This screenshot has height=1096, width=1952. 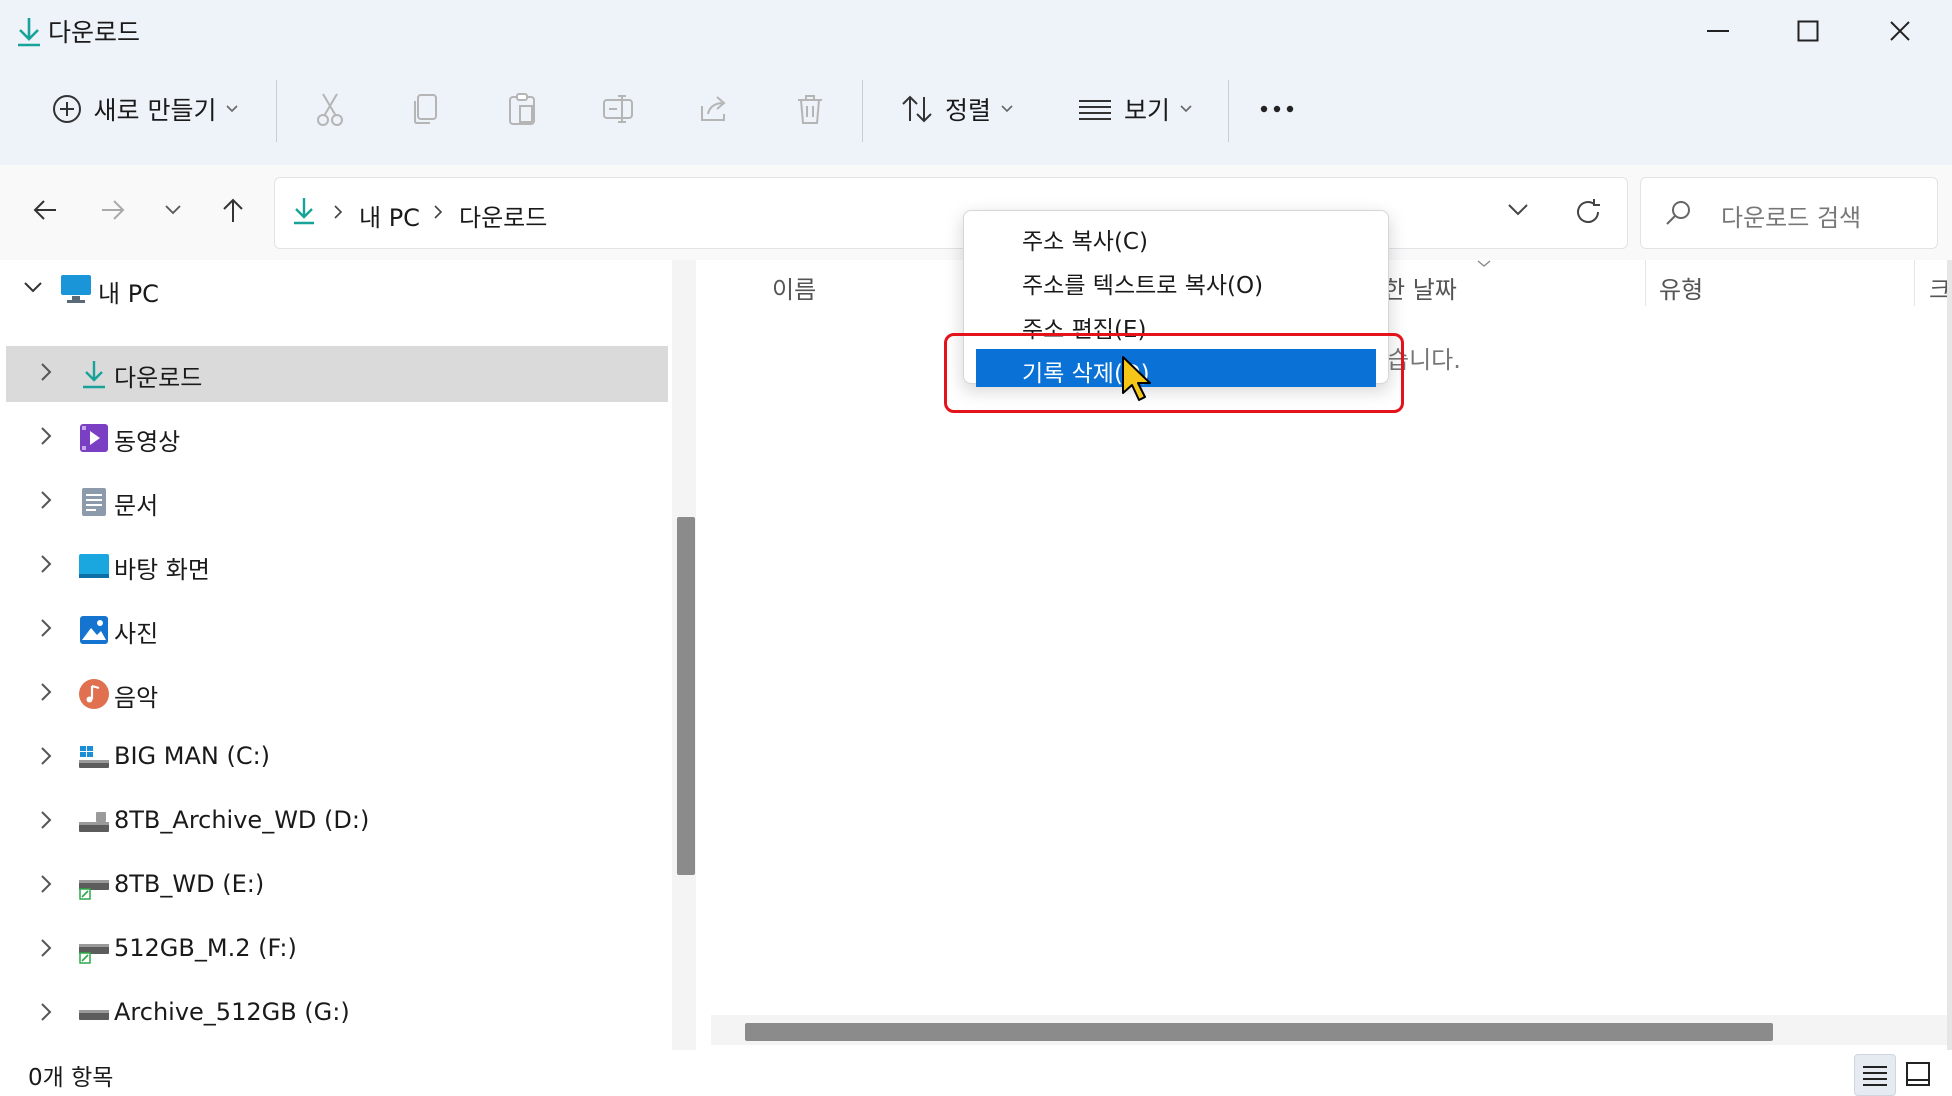 I want to click on sidebar-item-drive-c: BIG MAN (C:), so click(x=337, y=758).